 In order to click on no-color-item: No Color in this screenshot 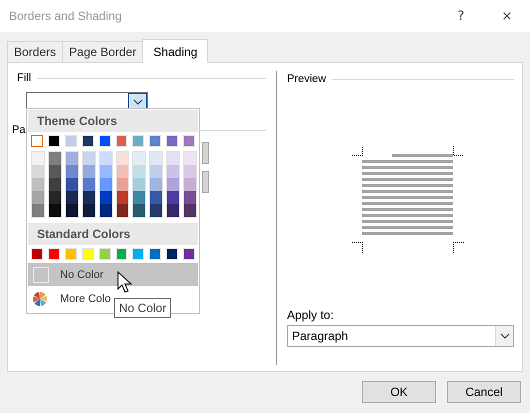, I will do `click(113, 274)`.